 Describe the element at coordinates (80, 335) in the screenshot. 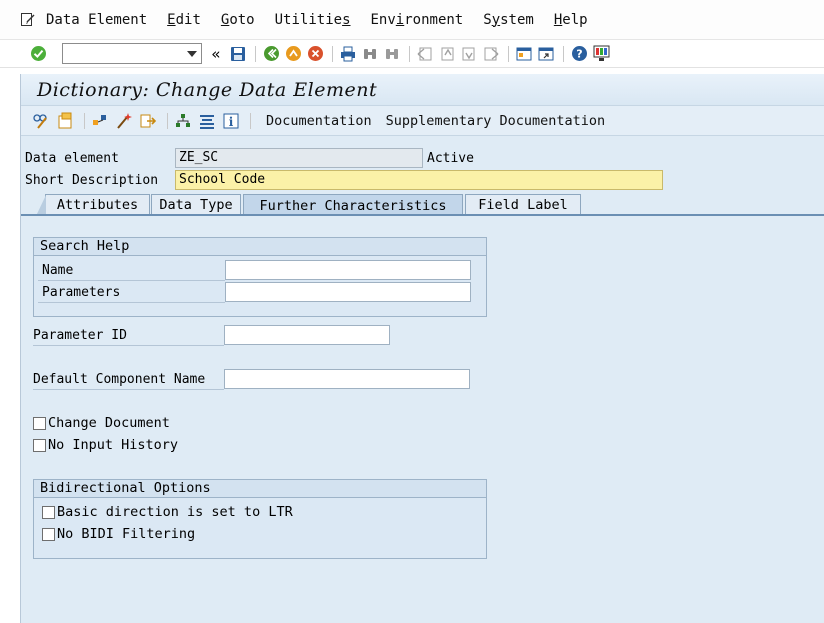

I see `parameter-id-label: Parameter ID` at that location.